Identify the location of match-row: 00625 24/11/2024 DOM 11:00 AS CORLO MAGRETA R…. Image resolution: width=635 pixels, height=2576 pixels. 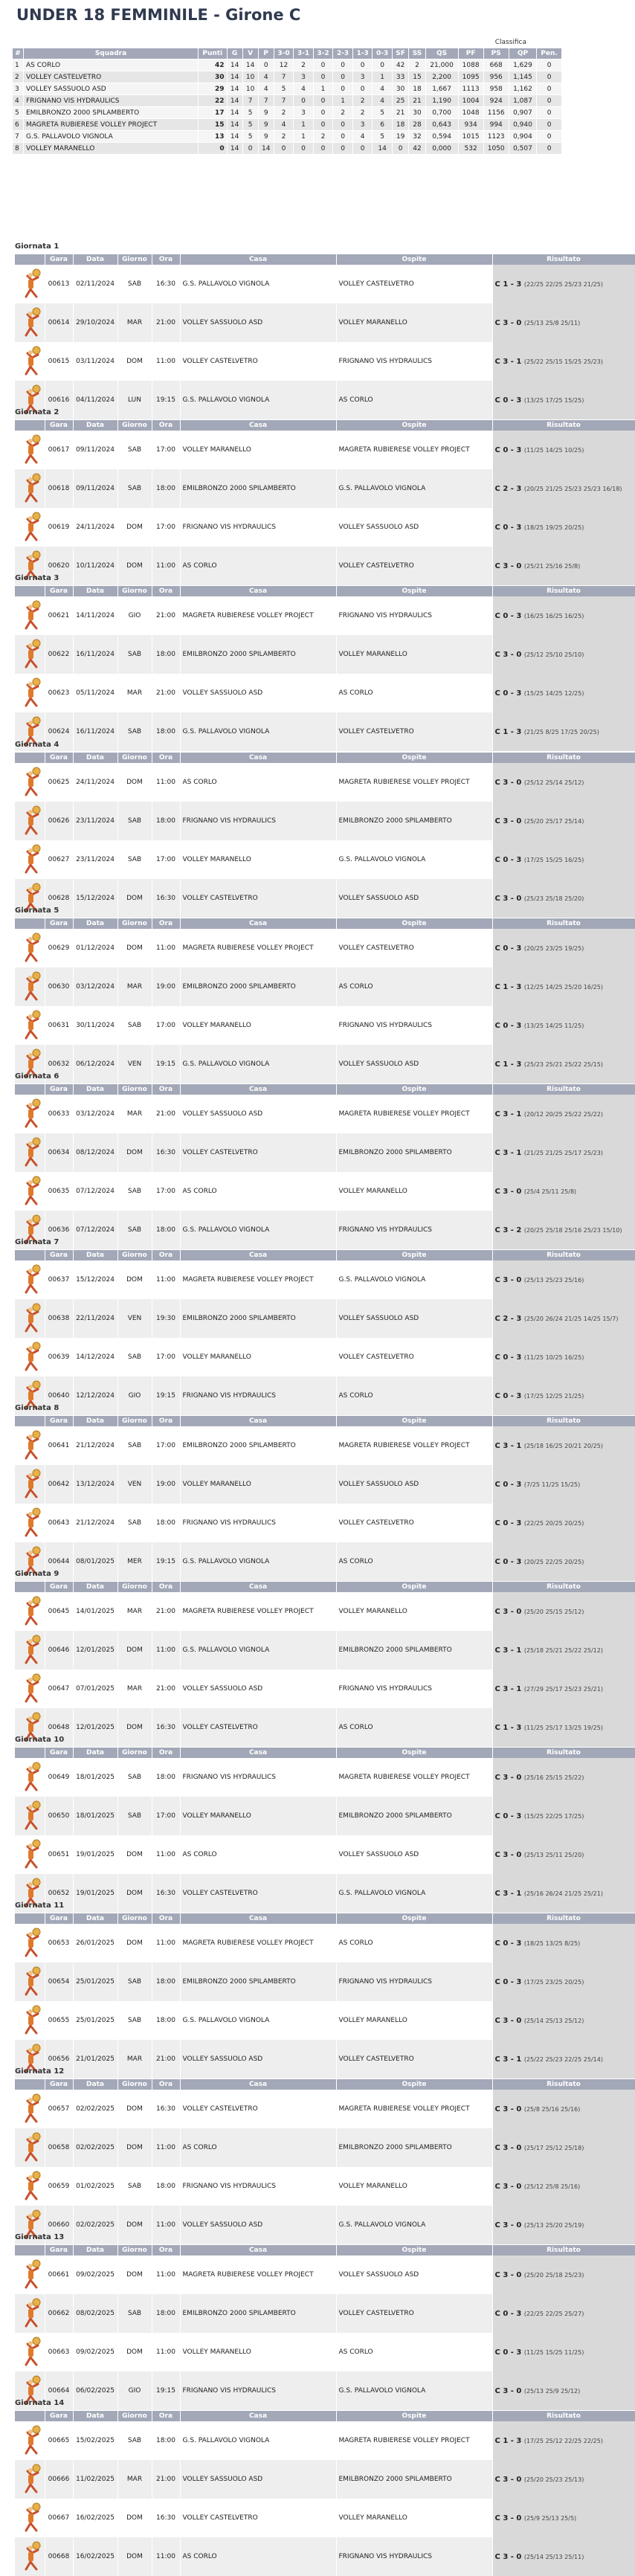
(325, 782).